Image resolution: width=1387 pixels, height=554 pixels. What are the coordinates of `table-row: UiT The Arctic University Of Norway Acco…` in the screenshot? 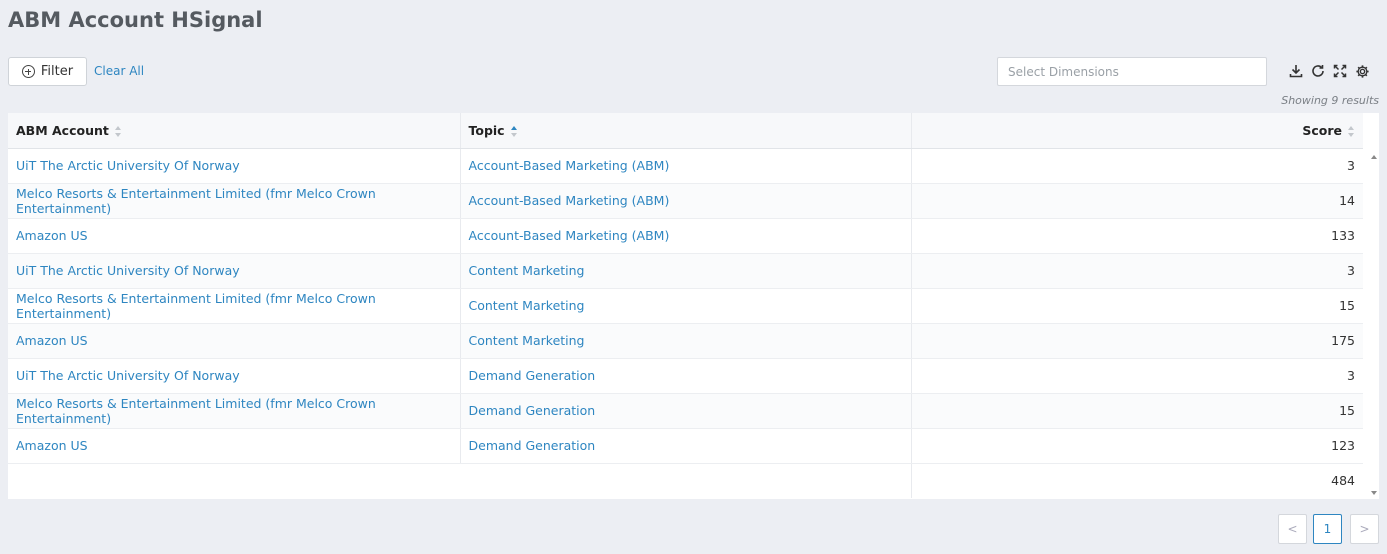 It's located at (685, 166).